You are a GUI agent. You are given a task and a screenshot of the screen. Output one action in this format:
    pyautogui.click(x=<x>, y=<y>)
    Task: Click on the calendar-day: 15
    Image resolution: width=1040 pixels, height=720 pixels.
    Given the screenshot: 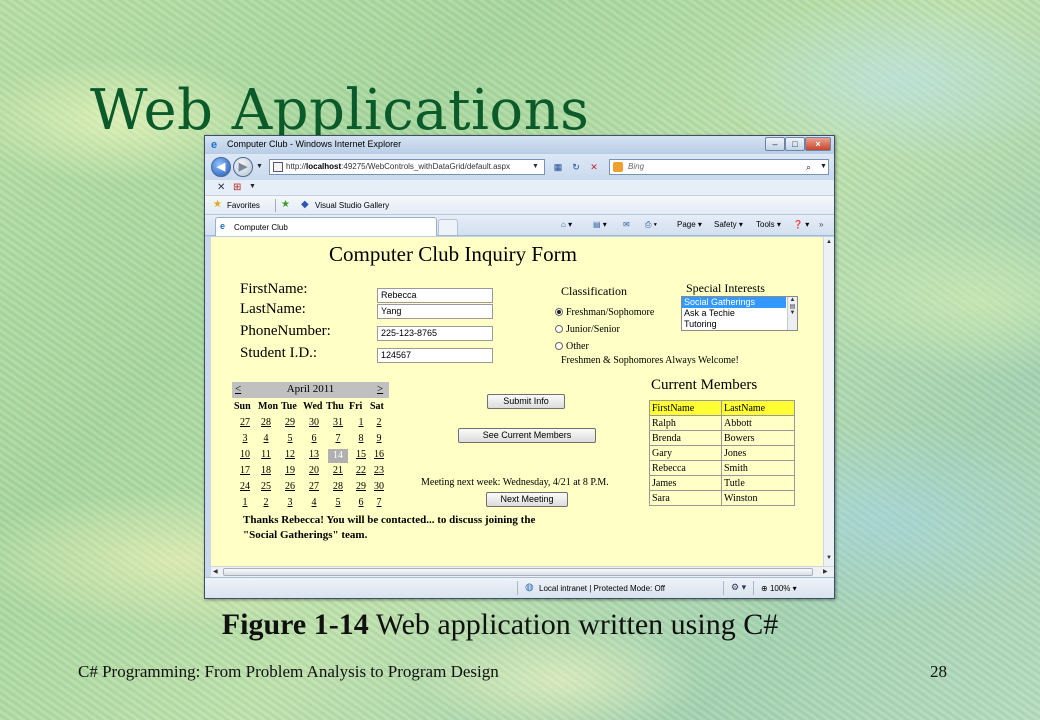 What is the action you would take?
    pyautogui.click(x=361, y=454)
    